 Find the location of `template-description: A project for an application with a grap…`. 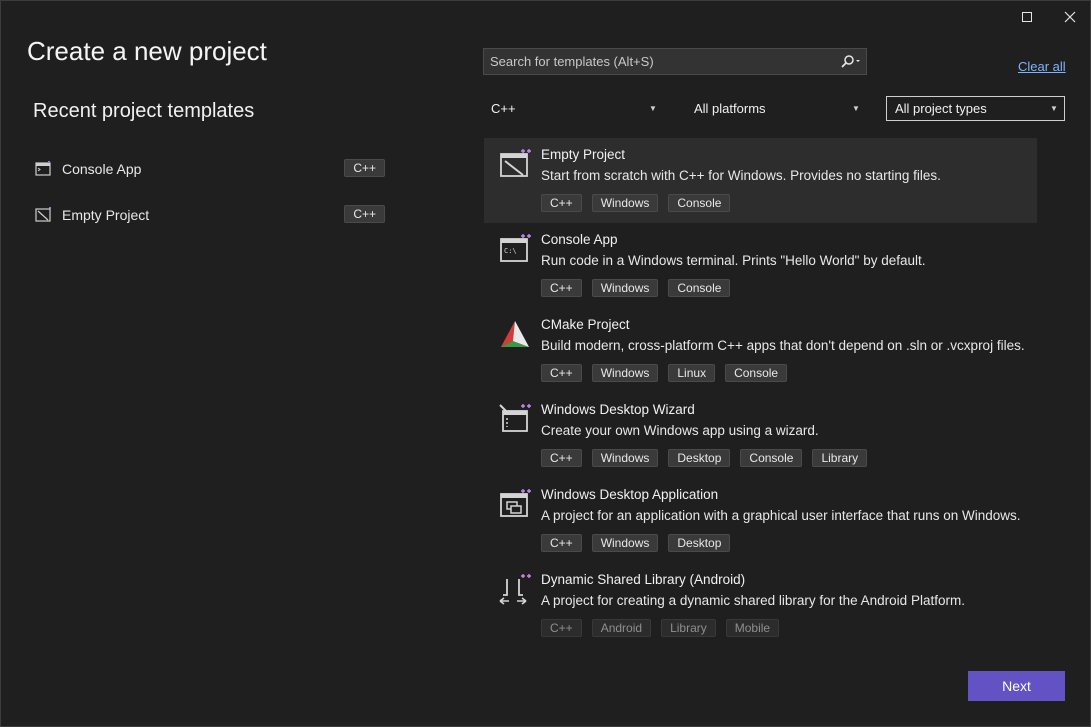

template-description: A project for an application with a grap… is located at coordinates (781, 515).